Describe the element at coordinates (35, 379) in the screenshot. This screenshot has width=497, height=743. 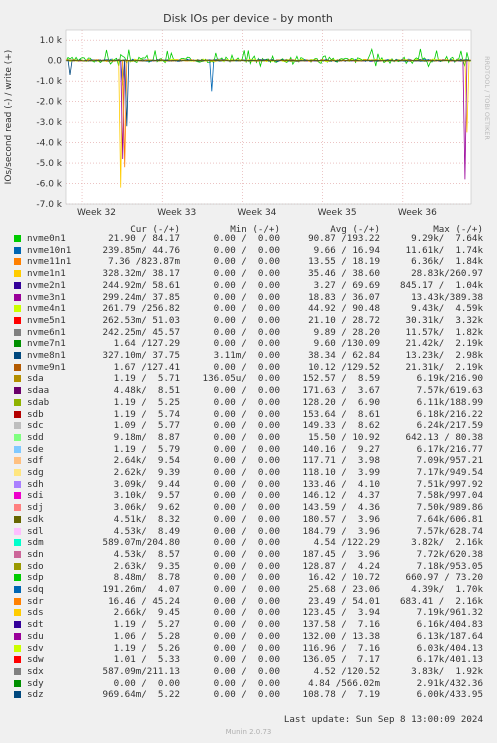
I see `series-name: sda` at that location.